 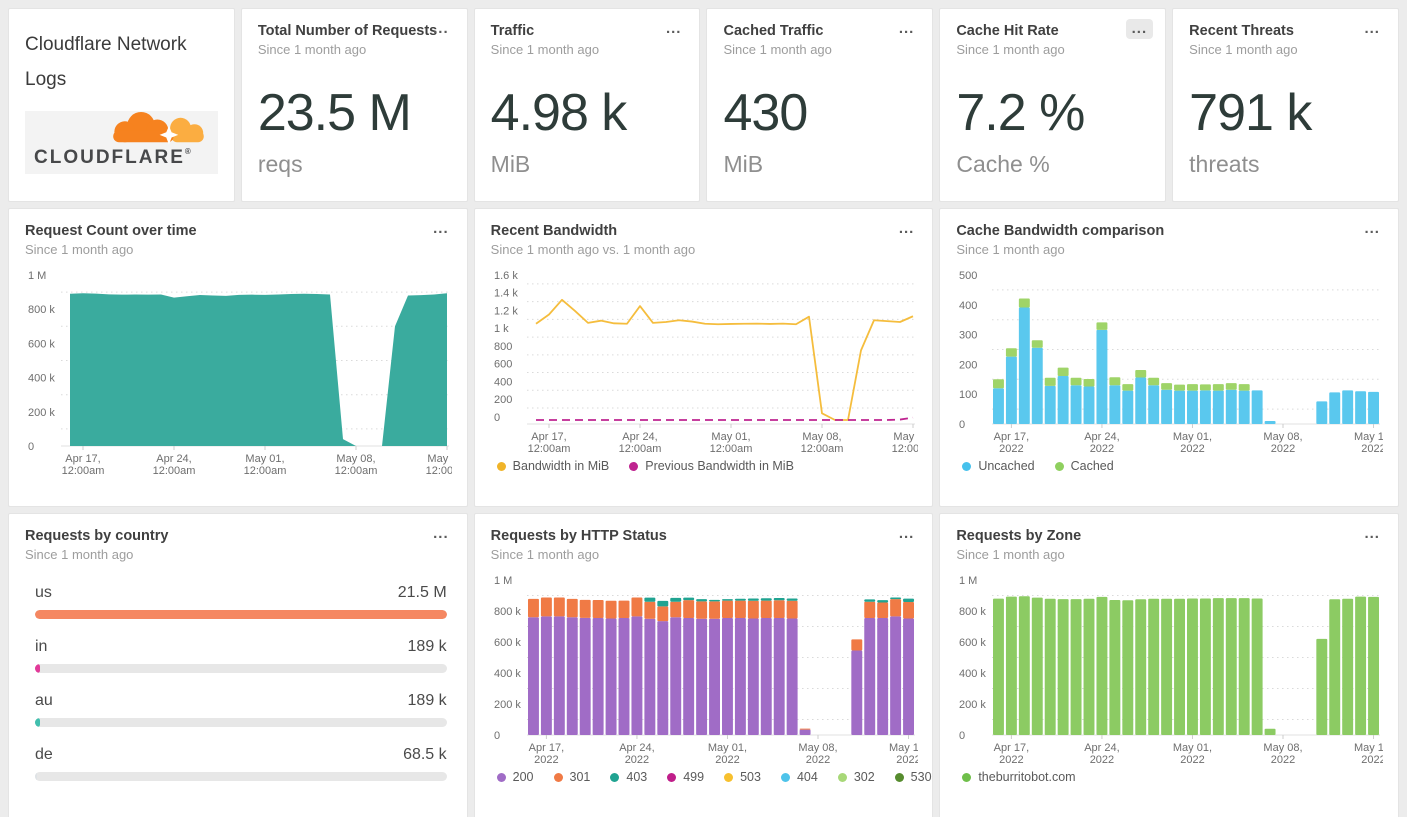 I want to click on panel-title: Traffic, so click(x=512, y=31).